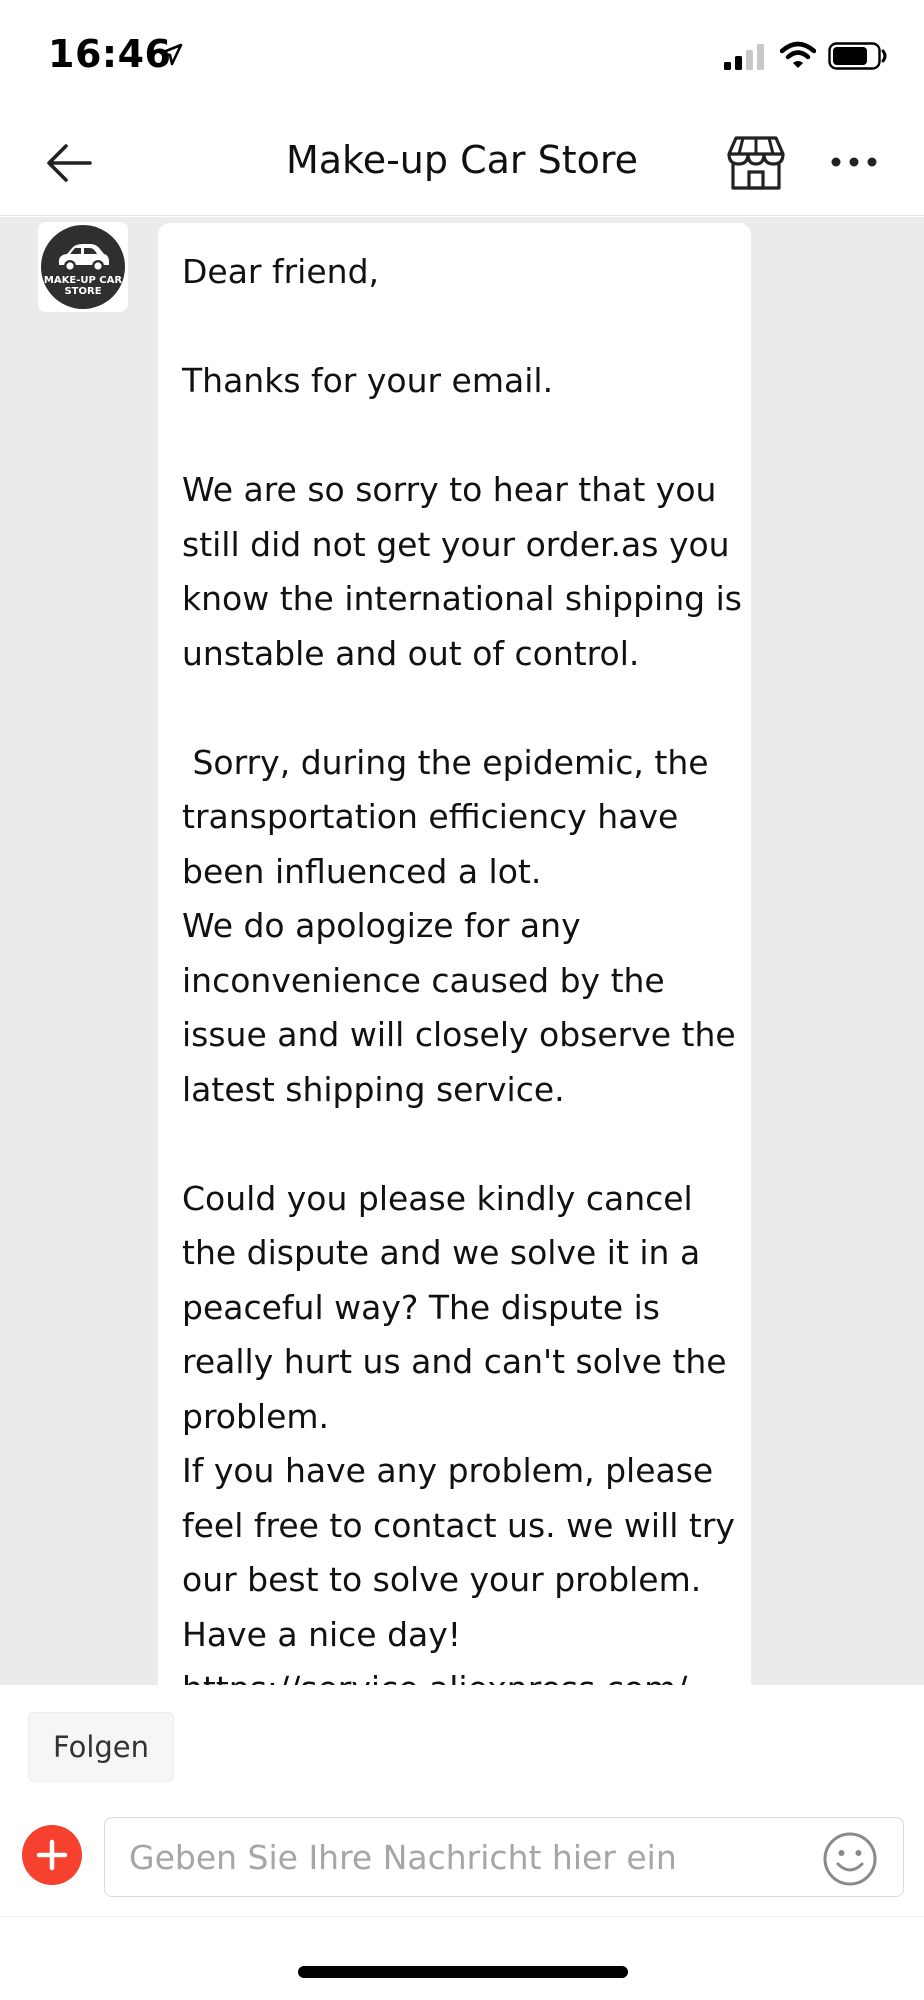  I want to click on message-line: issue and will closely observe the, so click(459, 1034).